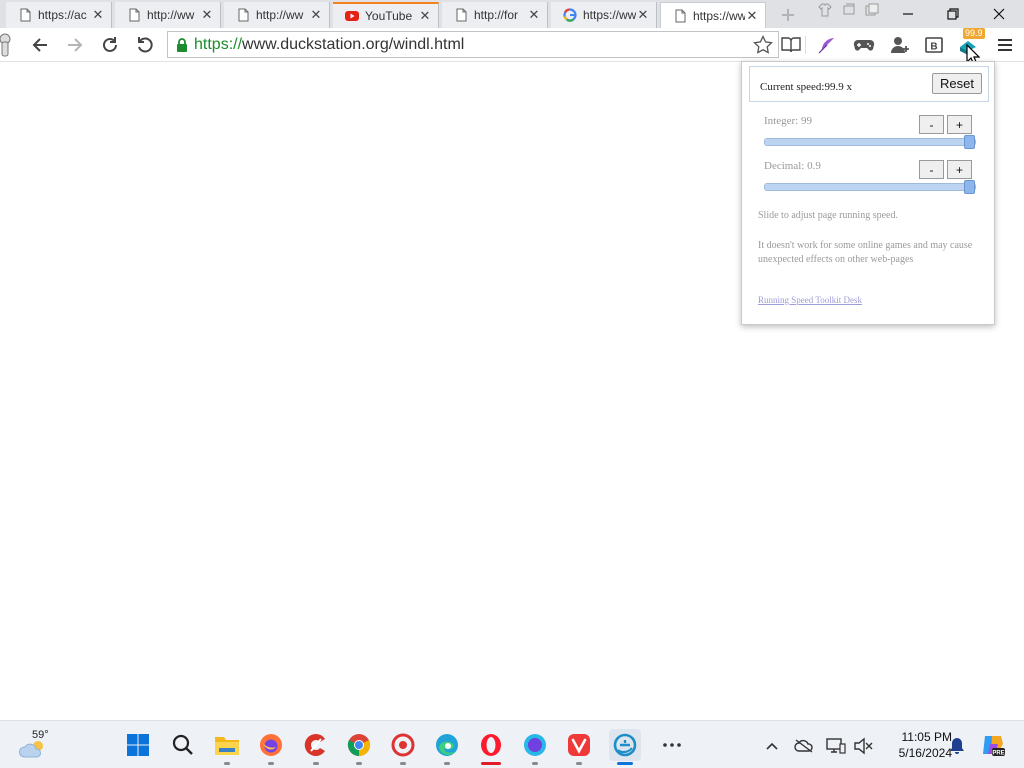 The height and width of the screenshot is (768, 1024). I want to click on integer-minus-button: -, so click(931, 124).